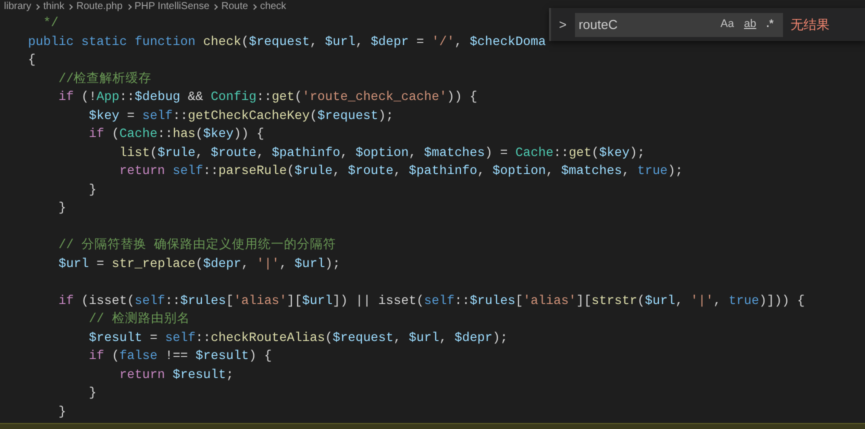  Describe the element at coordinates (104, 79) in the screenshot. I see `code-line: //检查解析缓存` at that location.